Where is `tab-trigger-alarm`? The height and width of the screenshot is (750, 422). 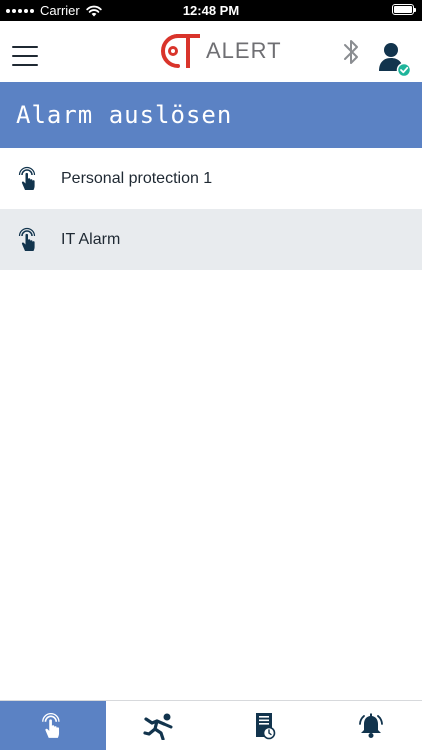 tab-trigger-alarm is located at coordinates (53, 725).